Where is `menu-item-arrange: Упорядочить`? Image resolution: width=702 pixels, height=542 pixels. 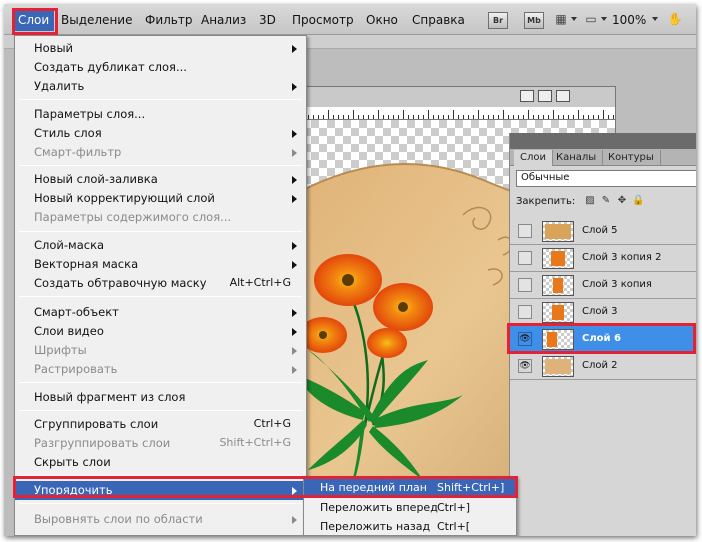
menu-item-arrange: Упорядочить is located at coordinates (160, 490).